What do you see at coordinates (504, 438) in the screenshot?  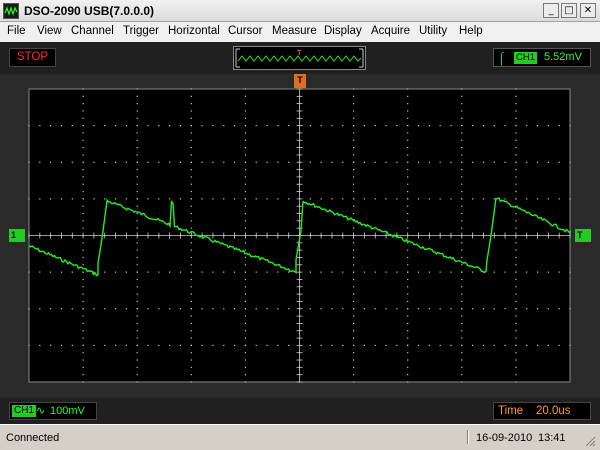 I see `status-date: 16-09-2010` at bounding box center [504, 438].